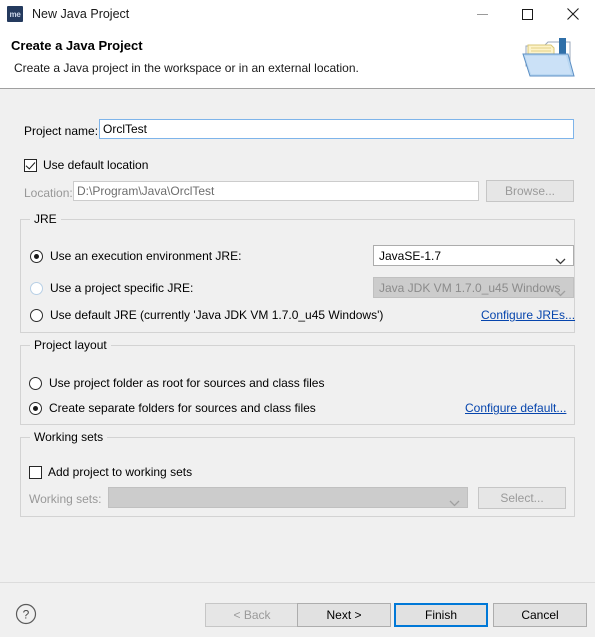 Image resolution: width=595 pixels, height=637 pixels. I want to click on app-icon: me, so click(15, 14).